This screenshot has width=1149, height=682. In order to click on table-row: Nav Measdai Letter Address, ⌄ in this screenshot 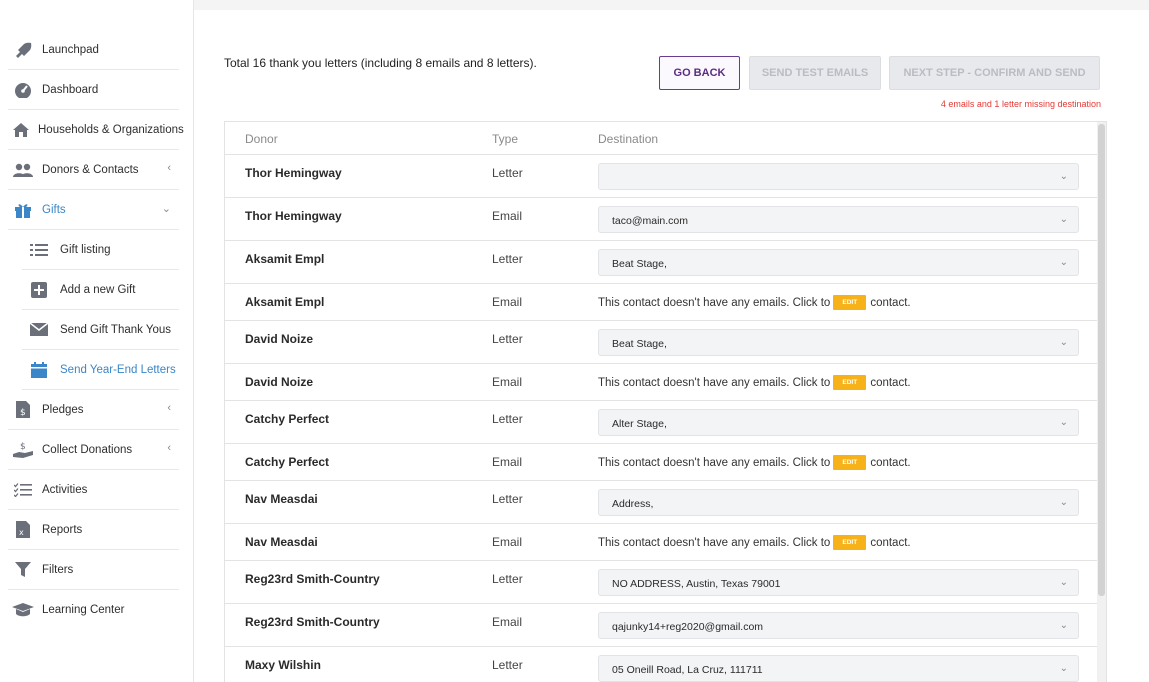, I will do `click(665, 502)`.